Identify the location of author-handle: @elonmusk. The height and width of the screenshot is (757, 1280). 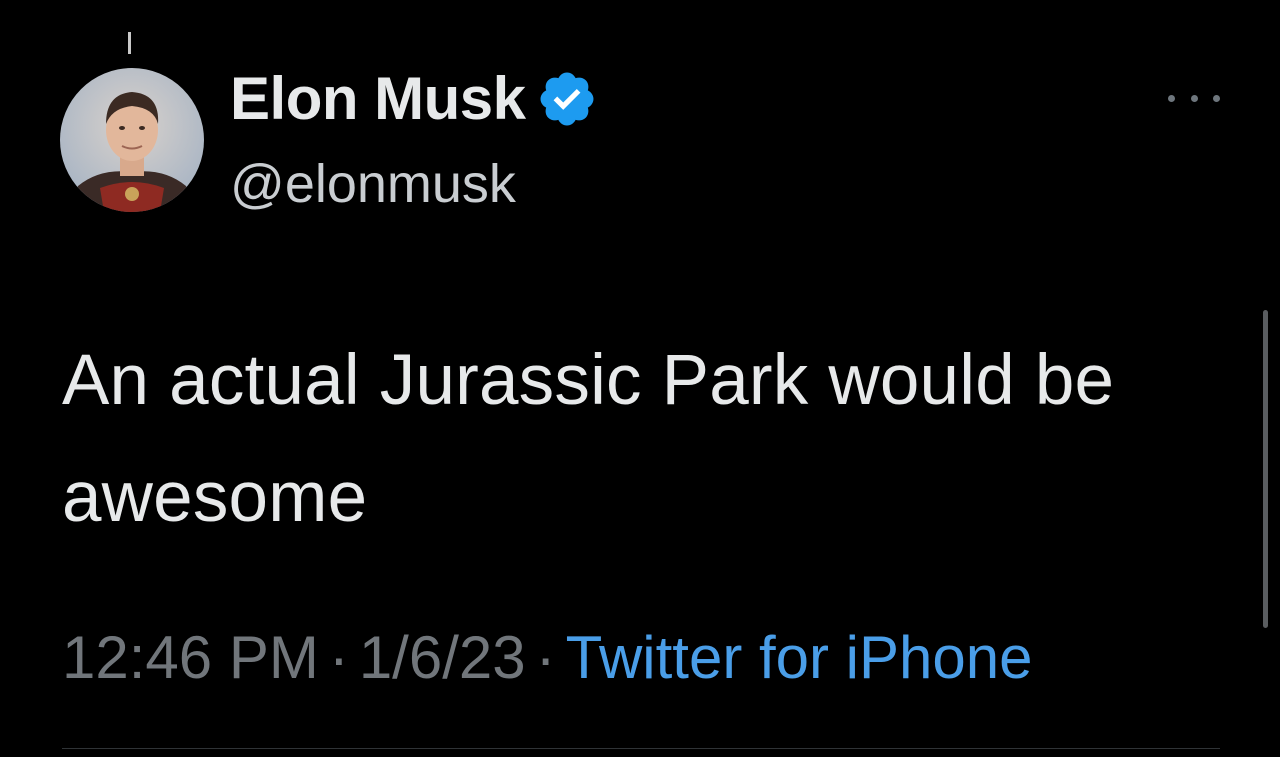
(414, 184).